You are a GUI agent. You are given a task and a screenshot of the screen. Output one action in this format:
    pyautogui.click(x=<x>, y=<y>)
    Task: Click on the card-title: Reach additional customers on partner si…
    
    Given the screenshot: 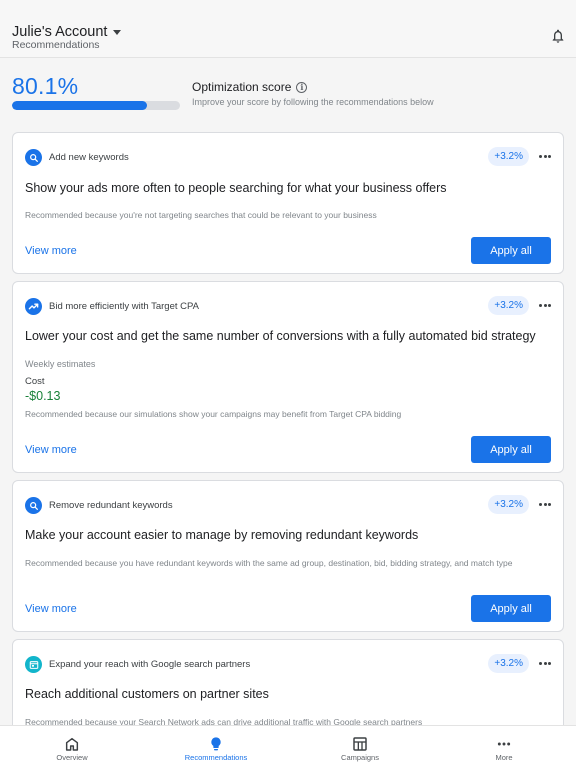 What is the action you would take?
    pyautogui.click(x=147, y=694)
    